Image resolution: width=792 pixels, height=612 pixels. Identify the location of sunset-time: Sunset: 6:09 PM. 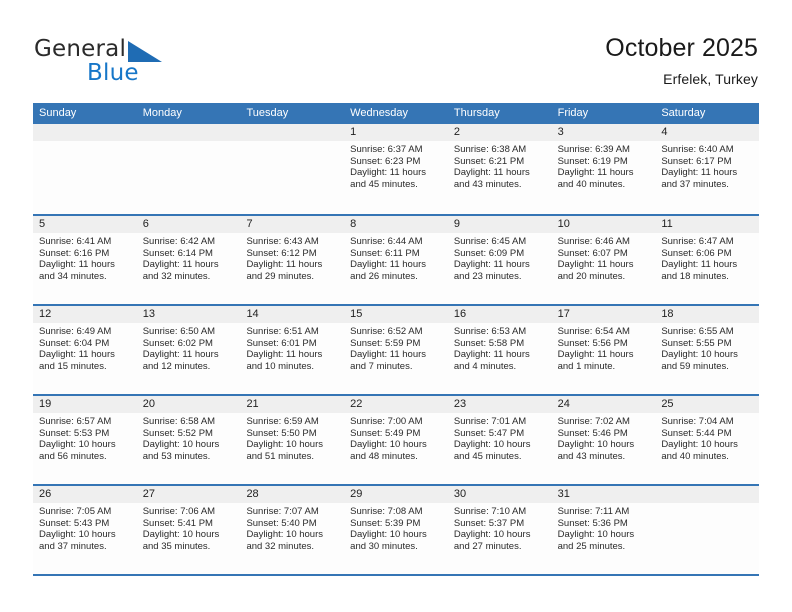
(489, 253).